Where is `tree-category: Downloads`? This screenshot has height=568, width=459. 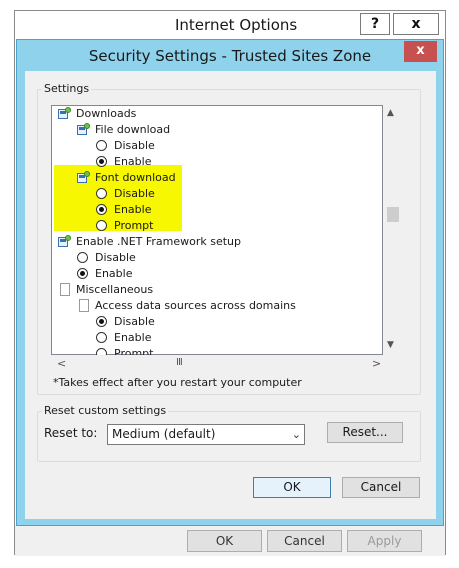 tree-category: Downloads is located at coordinates (198, 114).